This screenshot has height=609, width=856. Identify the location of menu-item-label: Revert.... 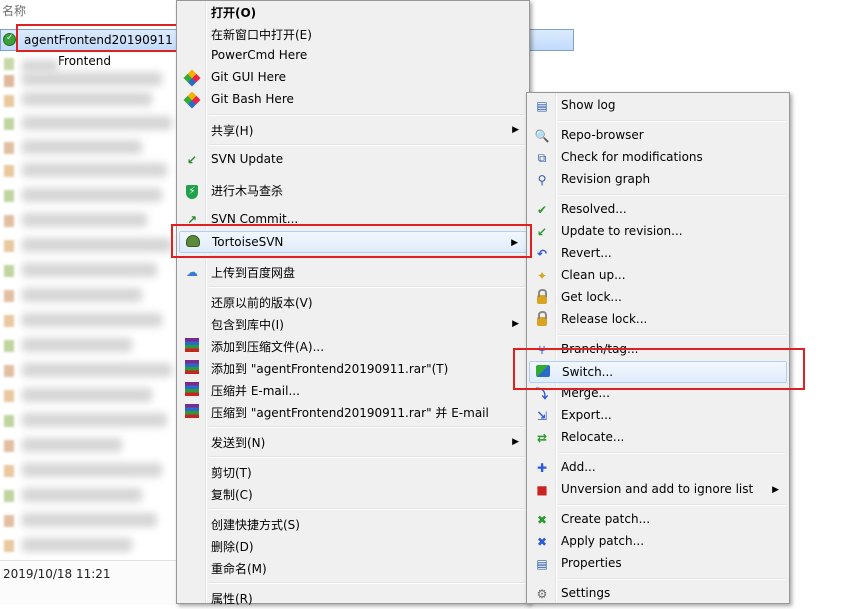
(586, 253).